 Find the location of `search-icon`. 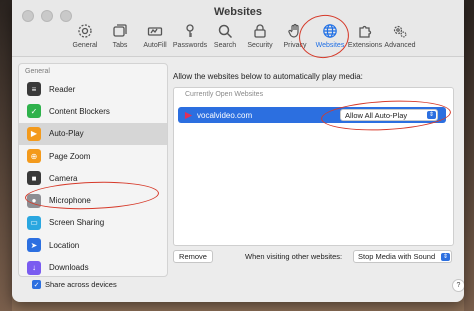

search-icon is located at coordinates (225, 31).